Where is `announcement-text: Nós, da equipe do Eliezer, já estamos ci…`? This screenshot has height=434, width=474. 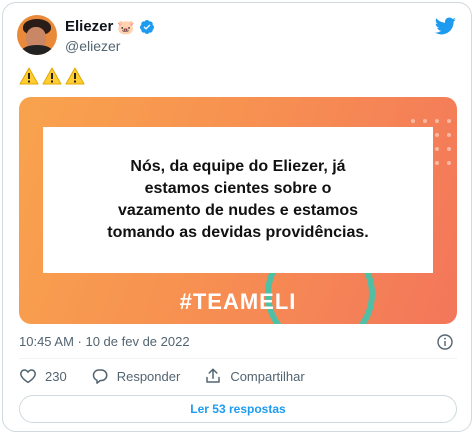
announcement-text: Nós, da equipe do Eliezer, já estamos ci… is located at coordinates (238, 199).